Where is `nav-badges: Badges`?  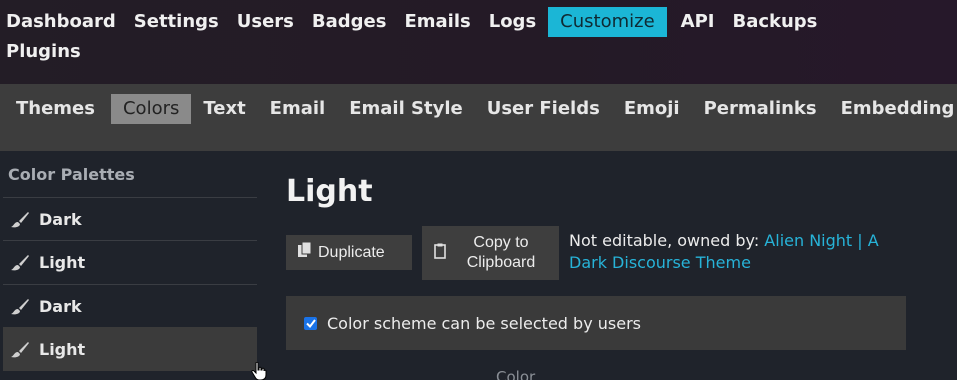
nav-badges: Badges is located at coordinates (349, 22).